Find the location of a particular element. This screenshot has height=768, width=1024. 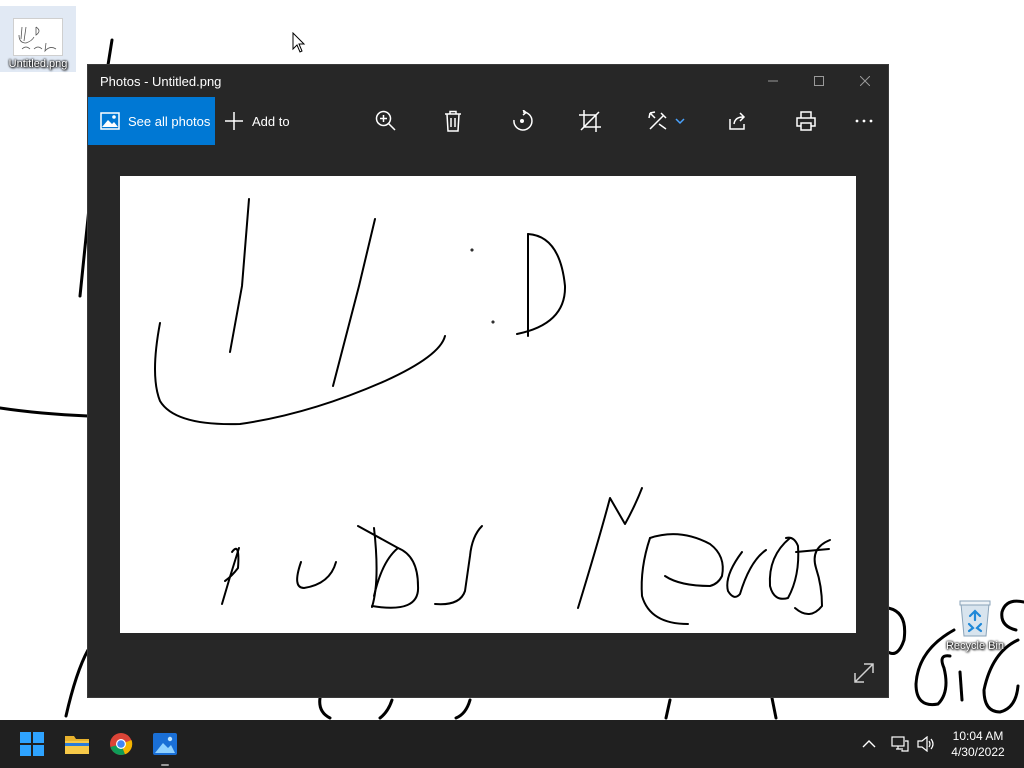

fullscreen-button is located at coordinates (864, 673).